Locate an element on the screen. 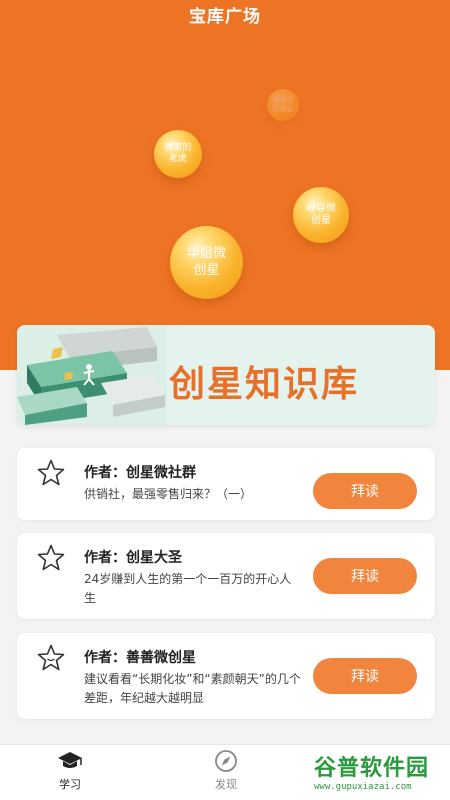  knowledge-banner: 创星知识库 is located at coordinates (226, 375).